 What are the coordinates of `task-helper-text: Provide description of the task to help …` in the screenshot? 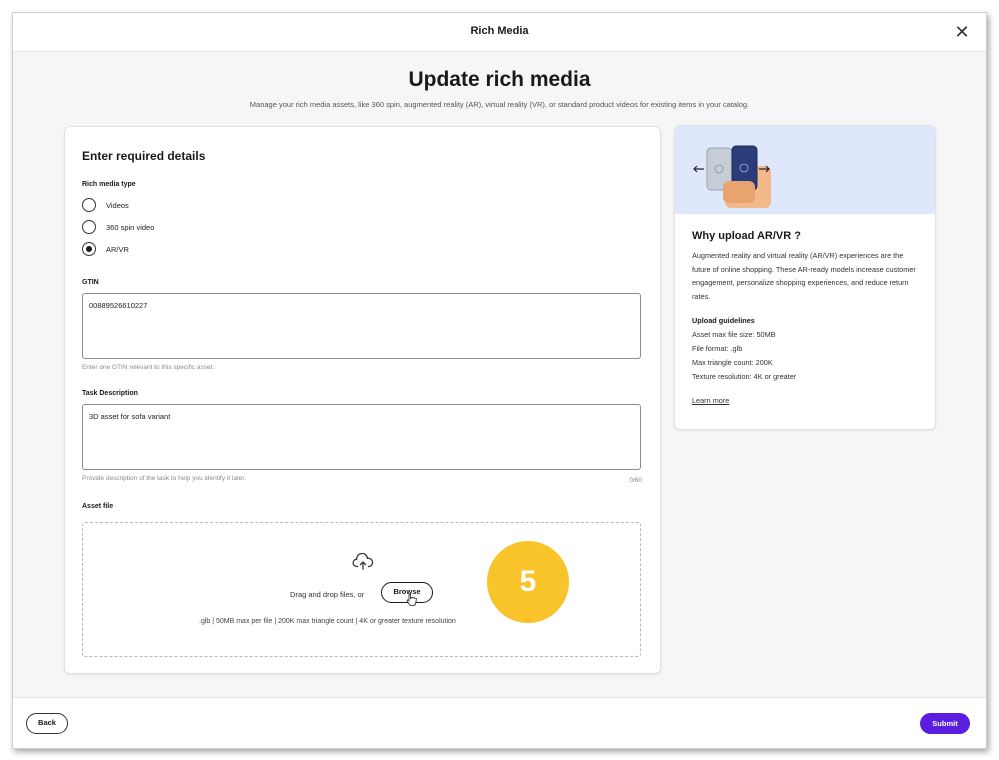 It's located at (164, 478).